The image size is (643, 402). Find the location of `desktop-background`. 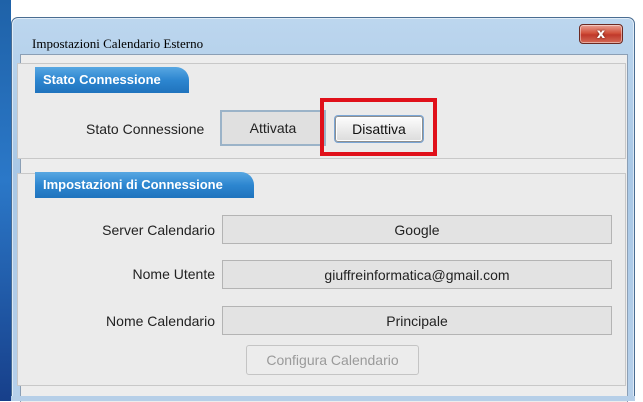

desktop-background is located at coordinates (5, 200).